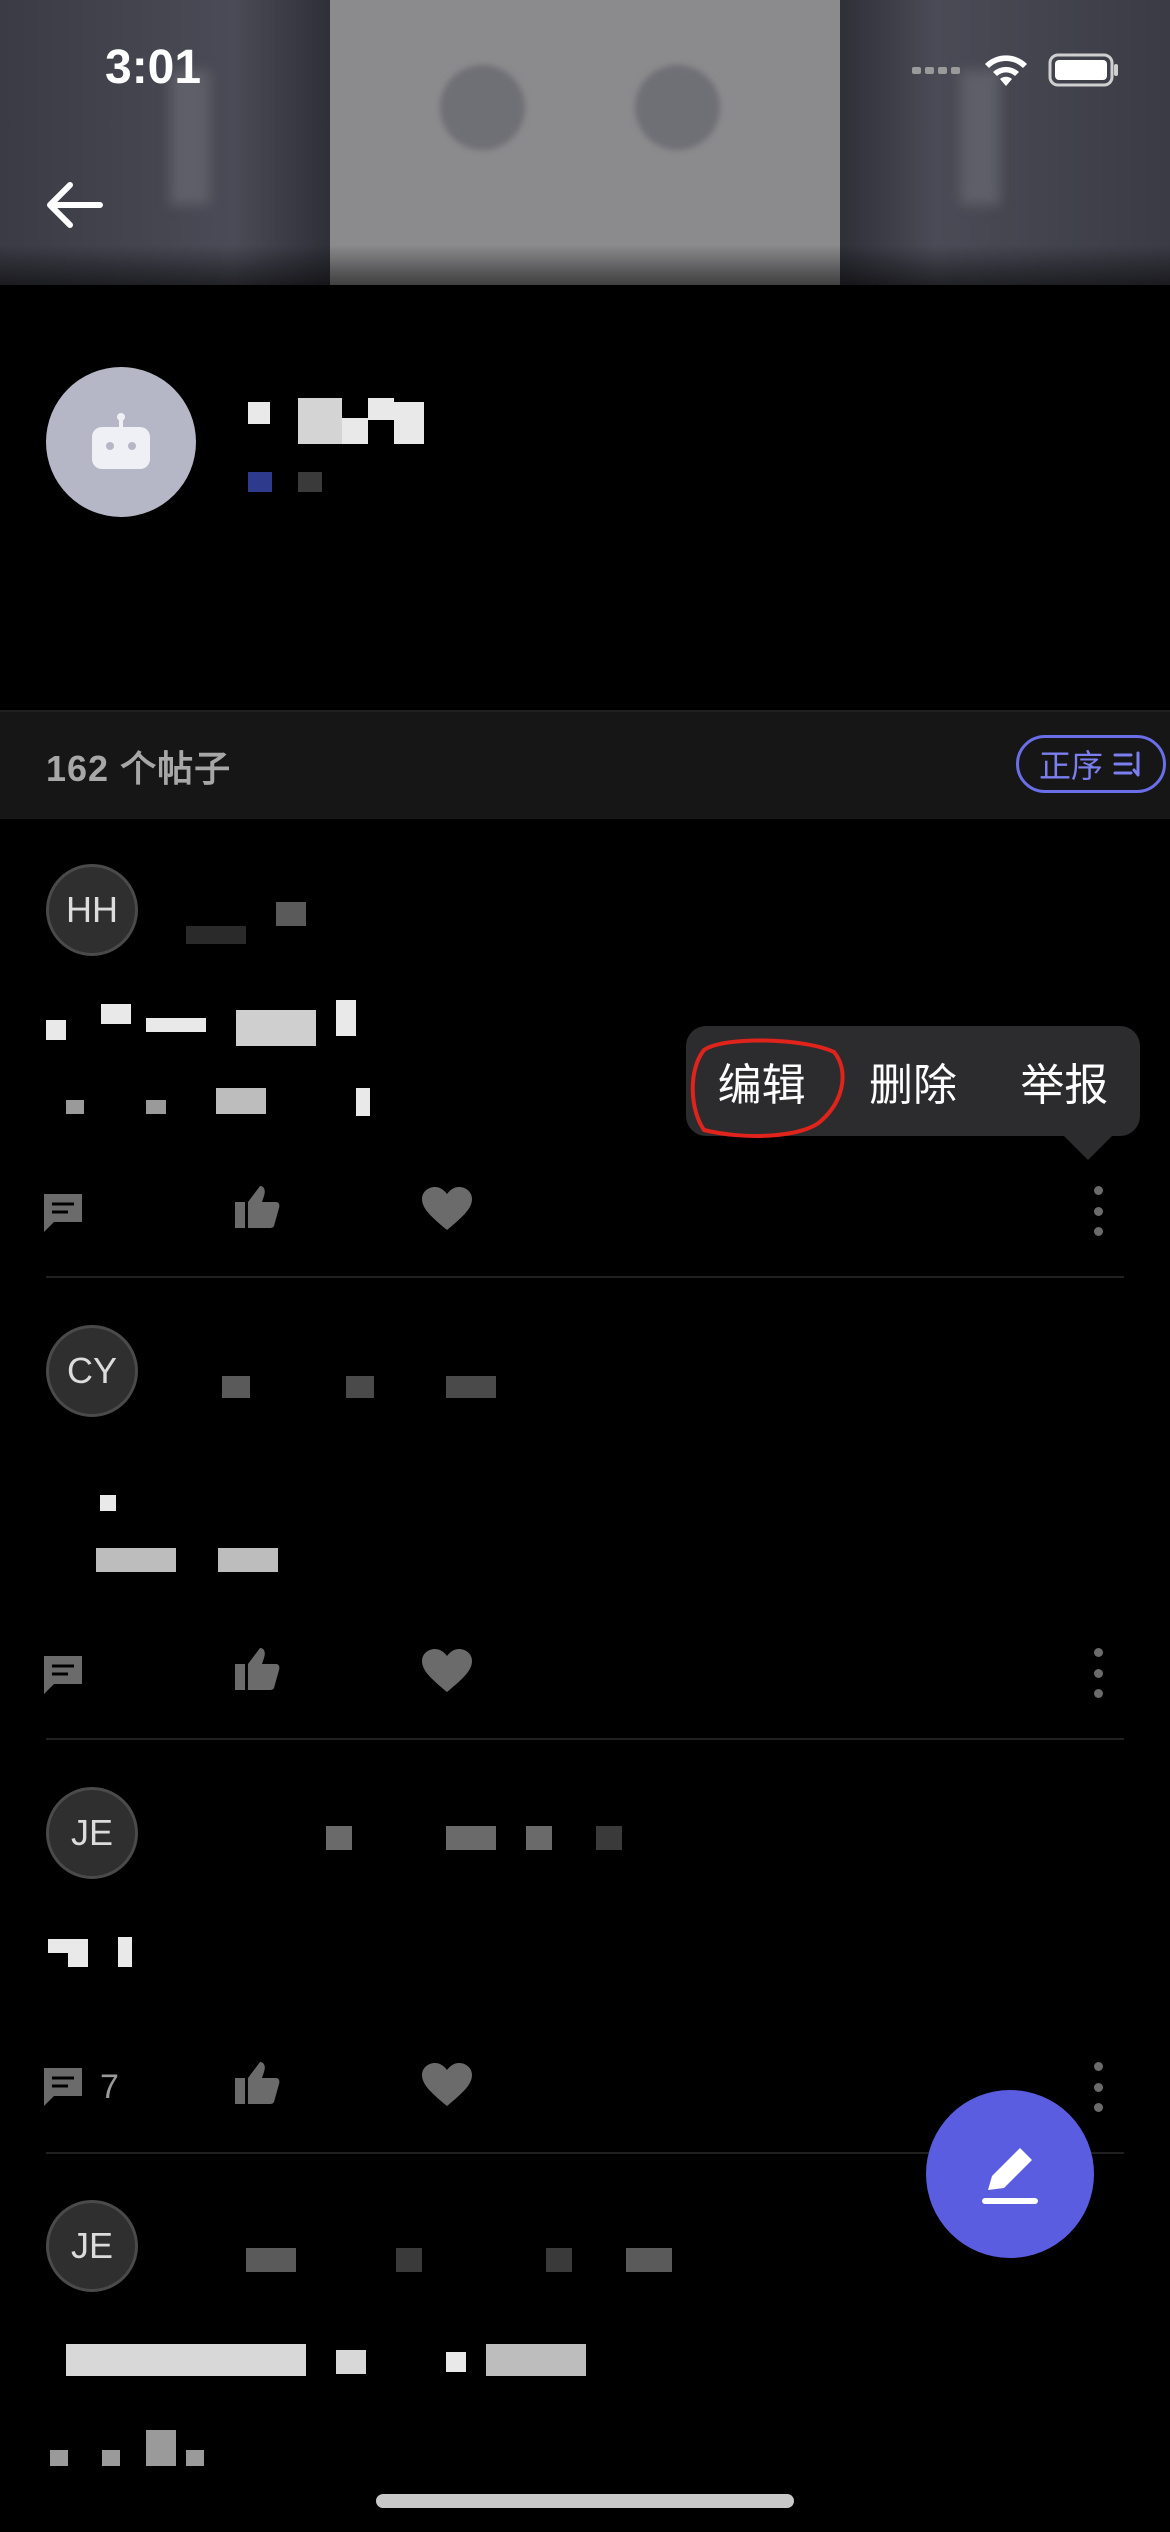 This screenshot has height=2532, width=1170. What do you see at coordinates (1070, 766) in the screenshot?
I see `sort-label: 正序` at bounding box center [1070, 766].